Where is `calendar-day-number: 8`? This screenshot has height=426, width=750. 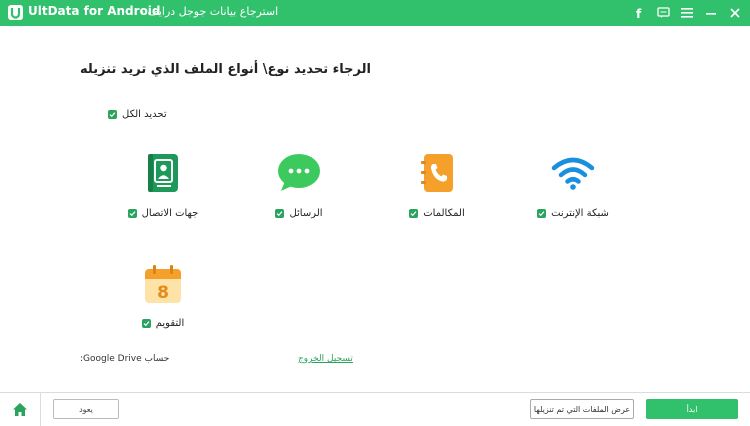
calendar-day-number: 8 is located at coordinates (163, 293).